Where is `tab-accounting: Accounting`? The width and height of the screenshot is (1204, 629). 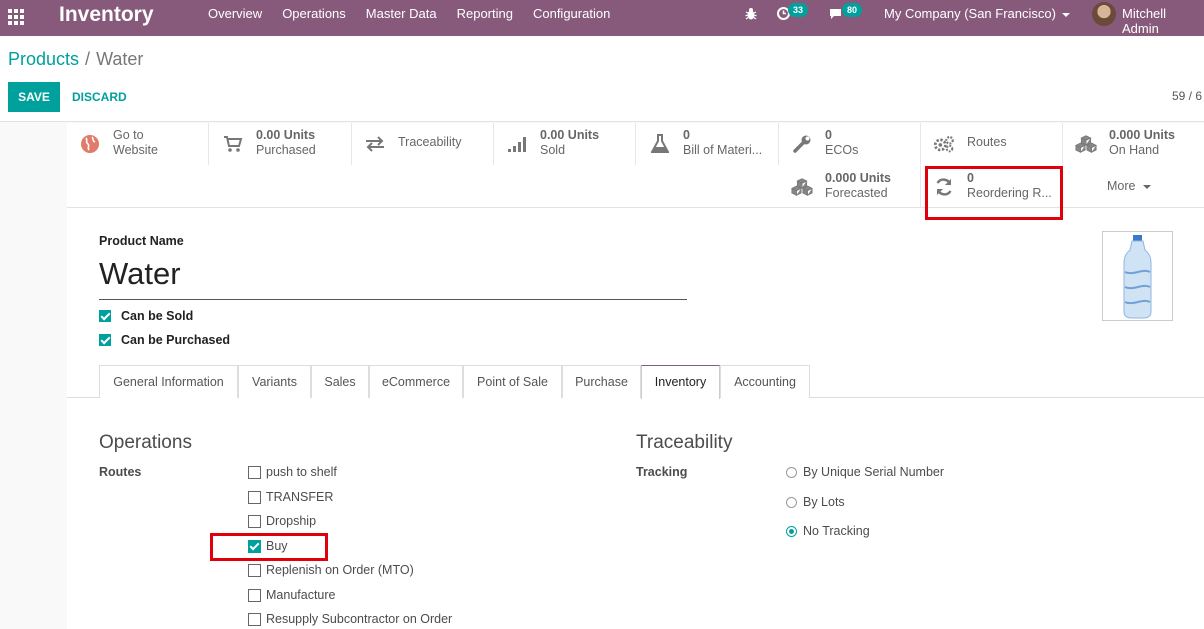 tab-accounting: Accounting is located at coordinates (765, 381).